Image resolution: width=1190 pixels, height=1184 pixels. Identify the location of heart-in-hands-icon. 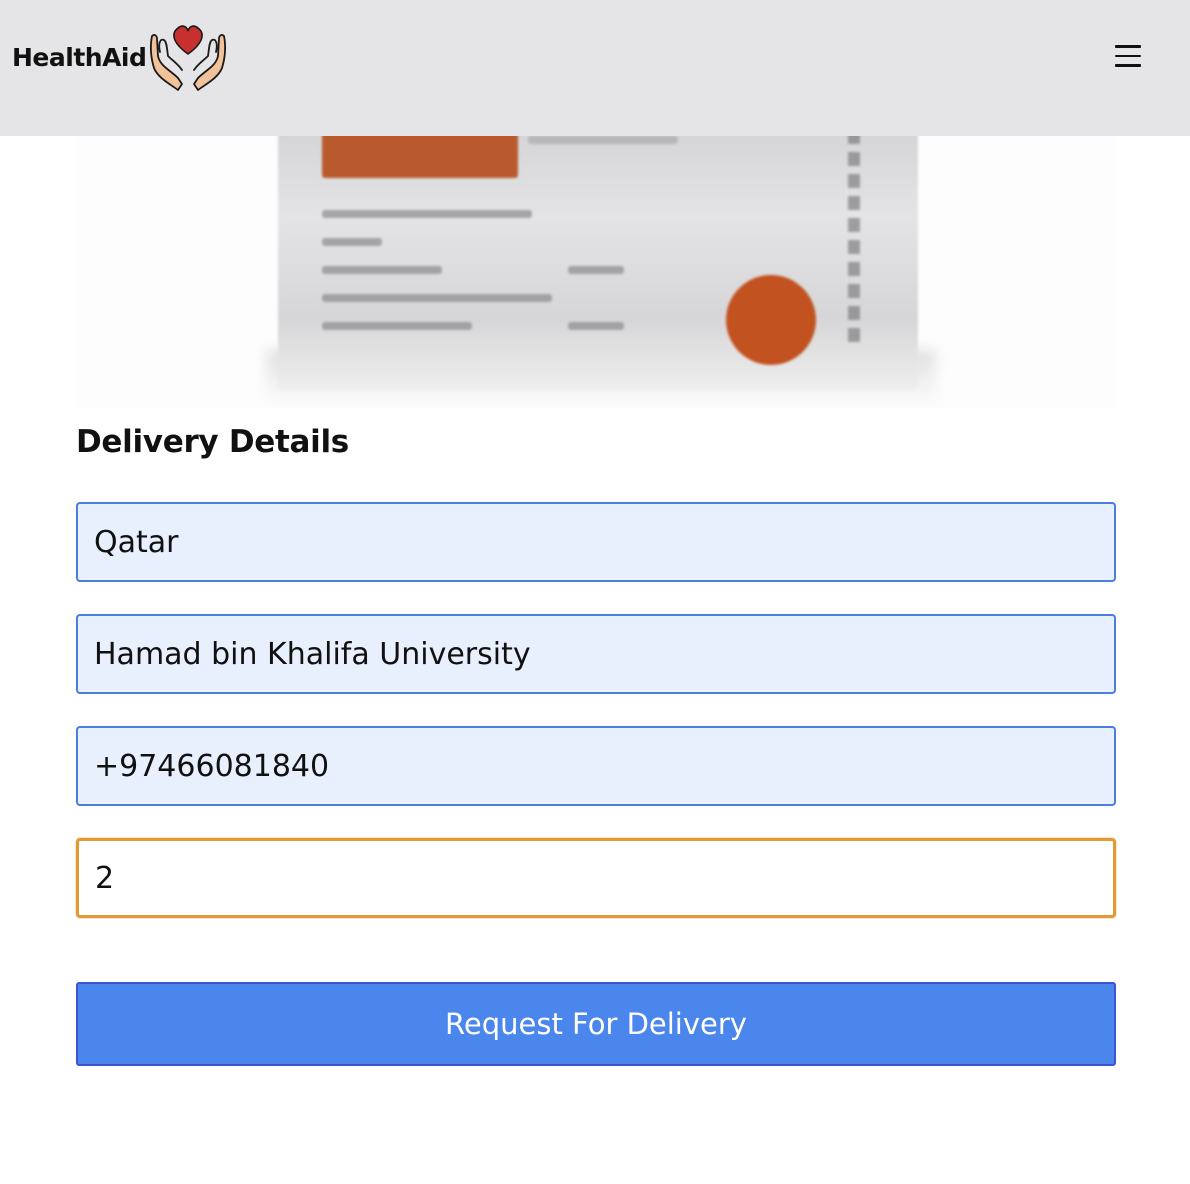
(188, 58).